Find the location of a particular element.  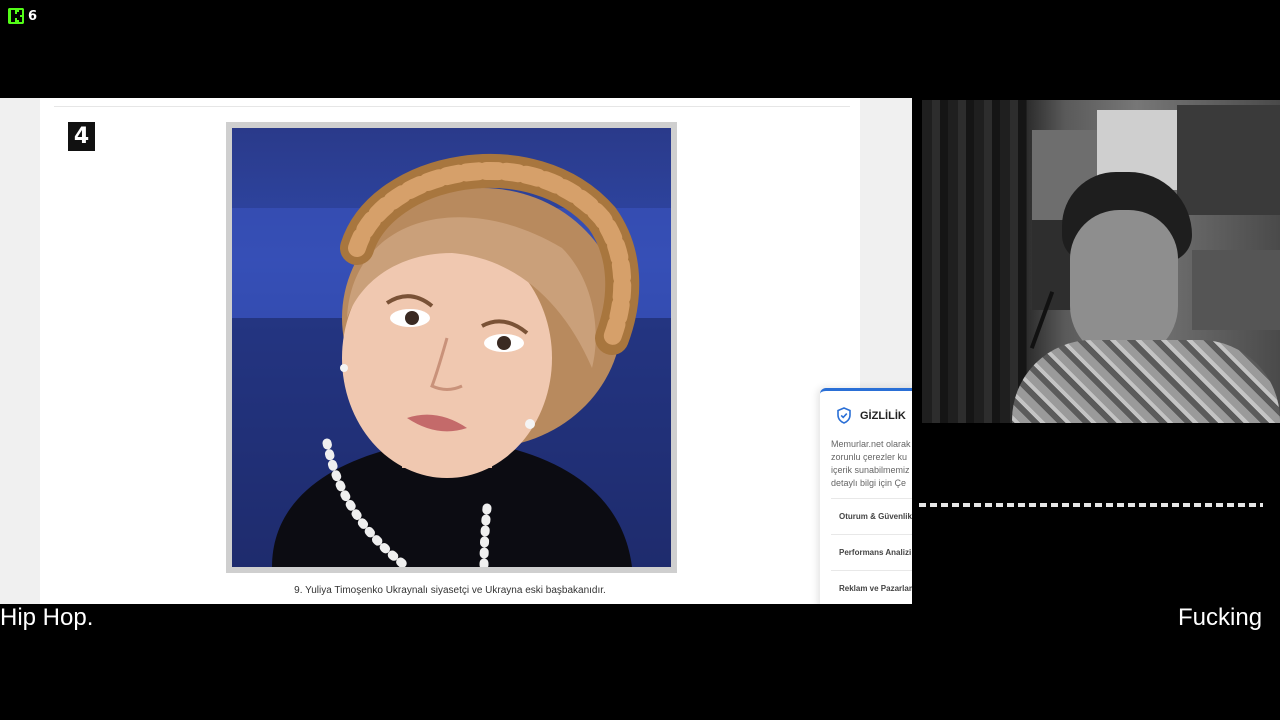

cookie-option-session: Oturum & Güvenlik is located at coordinates (871, 516).